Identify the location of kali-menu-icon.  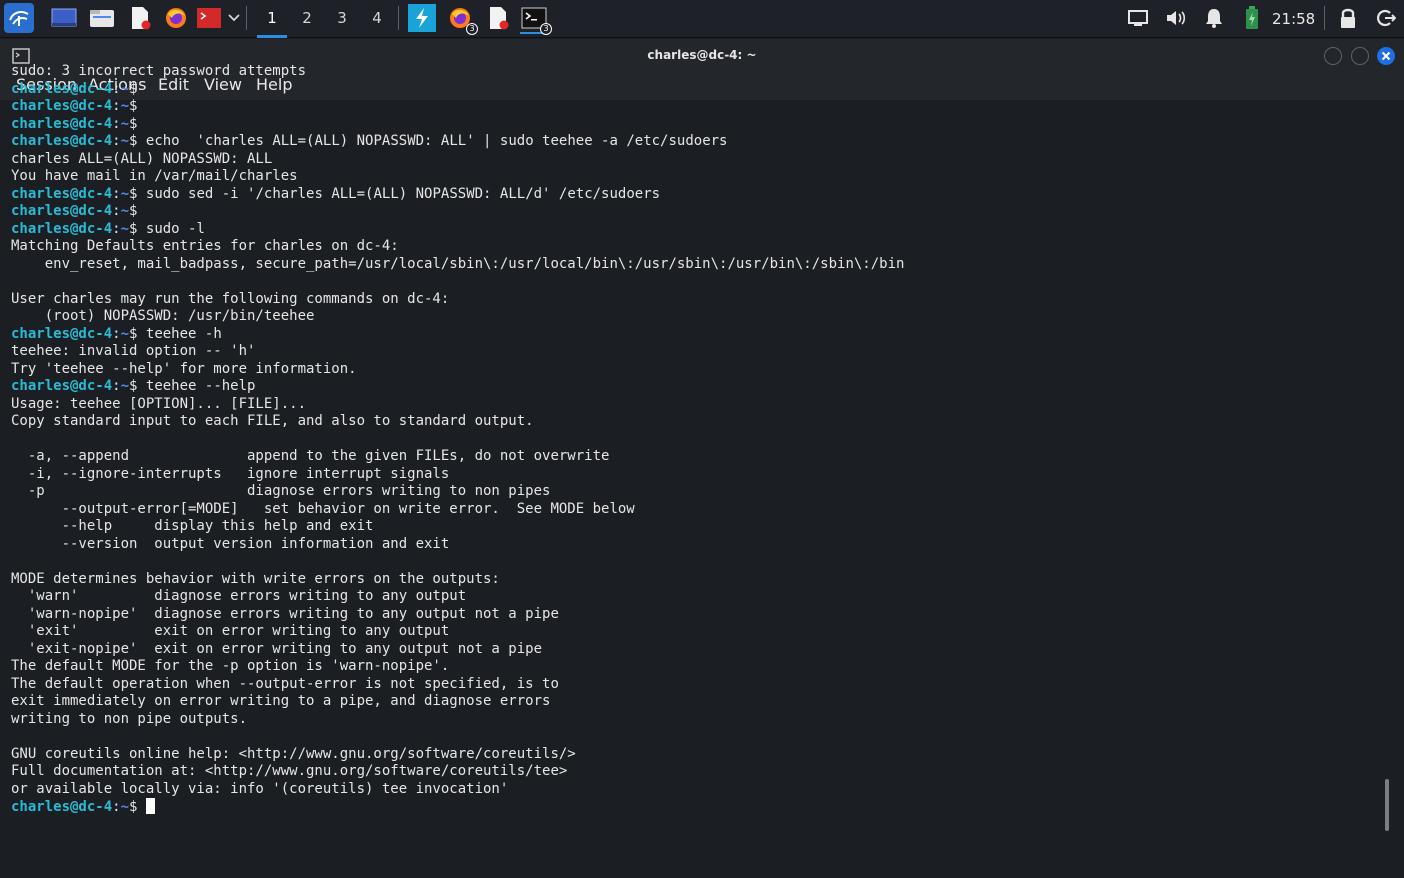
(19, 18).